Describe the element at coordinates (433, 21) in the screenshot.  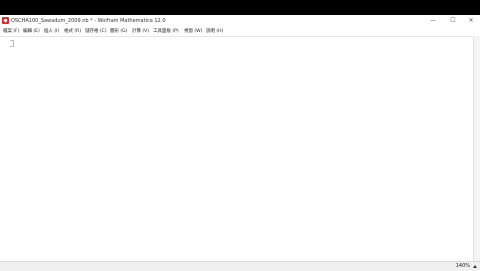
I see `minimize-button: —` at that location.